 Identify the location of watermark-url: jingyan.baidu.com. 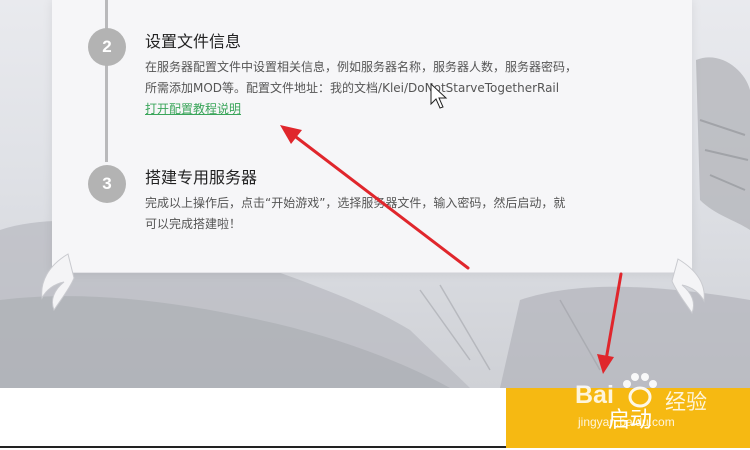
(626, 422).